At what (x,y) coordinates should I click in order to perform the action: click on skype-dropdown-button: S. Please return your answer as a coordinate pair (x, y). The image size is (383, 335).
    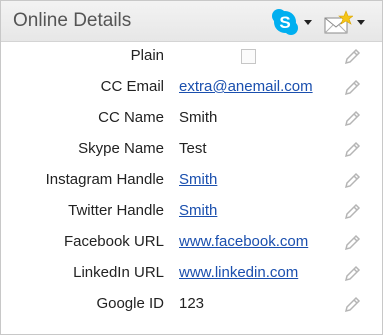
    Looking at the image, I should click on (294, 22).